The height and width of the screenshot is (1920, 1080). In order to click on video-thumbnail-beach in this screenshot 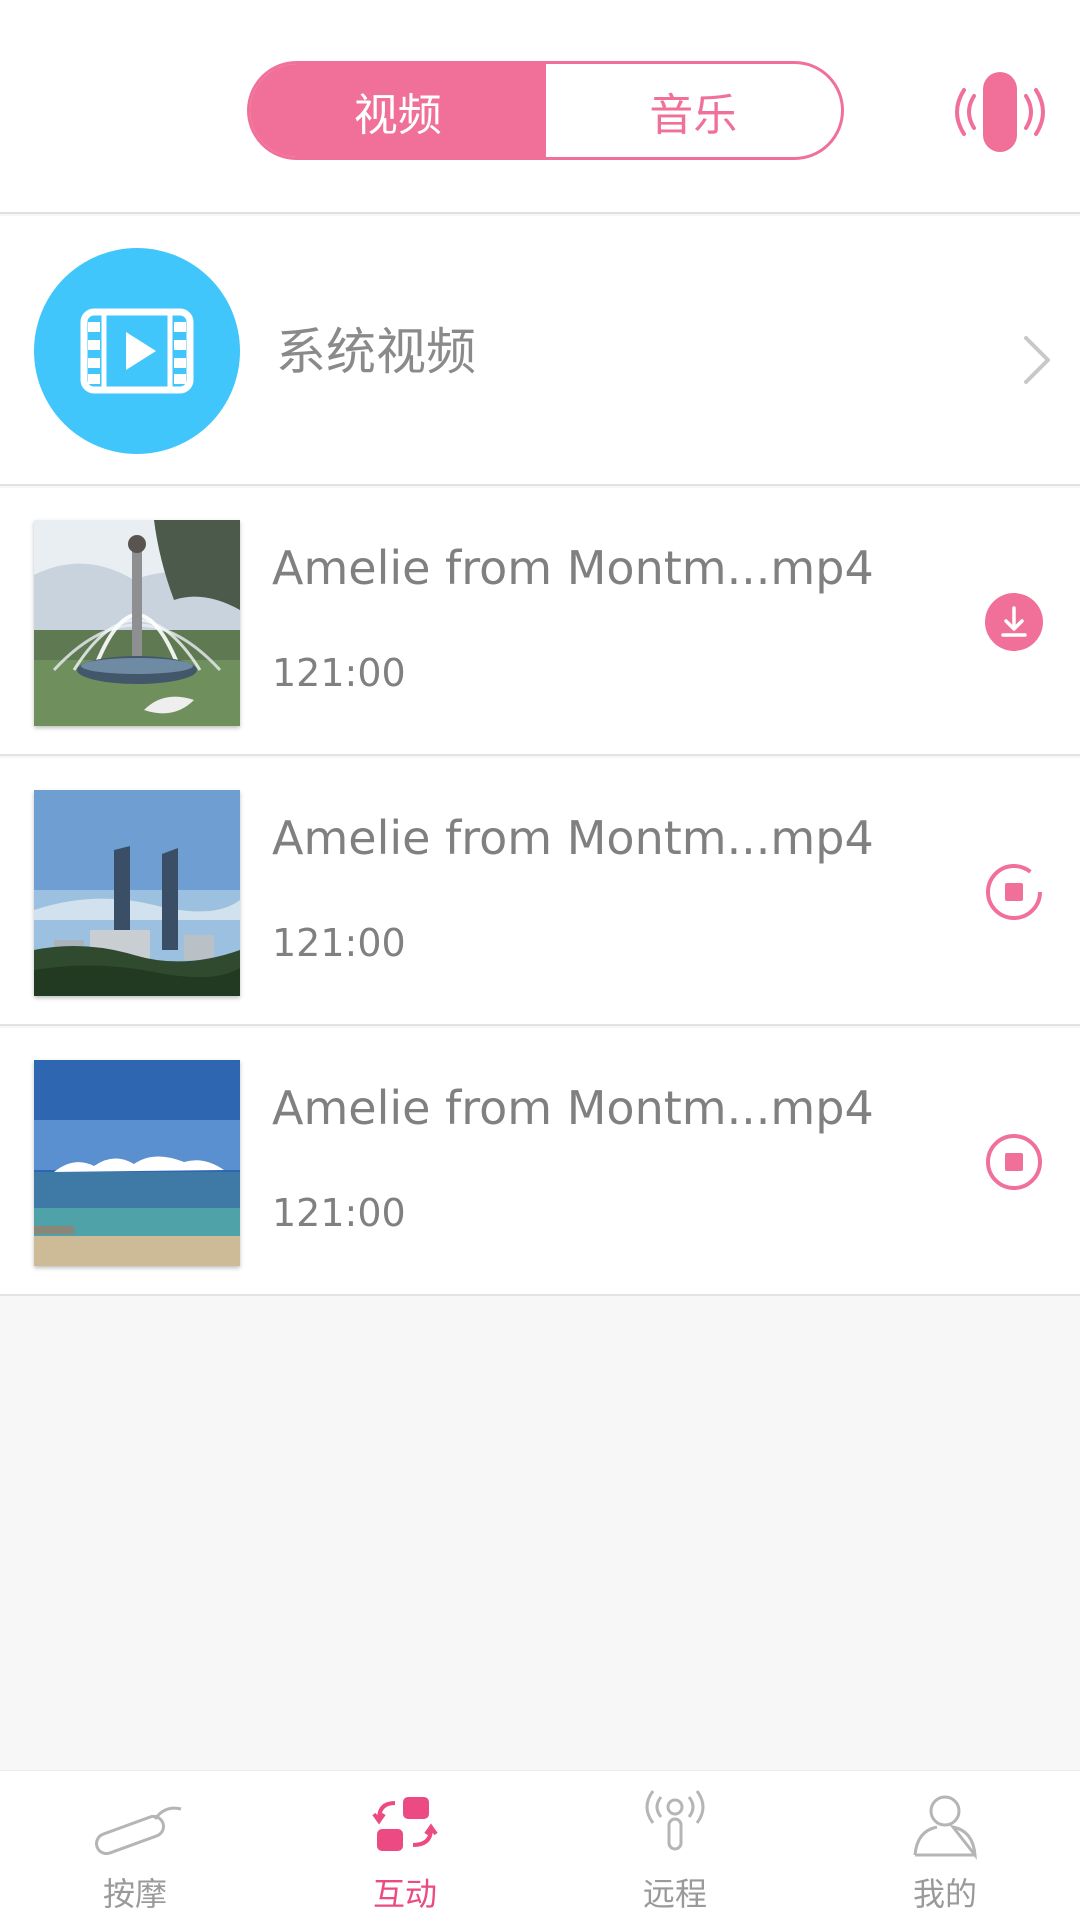, I will do `click(137, 1163)`.